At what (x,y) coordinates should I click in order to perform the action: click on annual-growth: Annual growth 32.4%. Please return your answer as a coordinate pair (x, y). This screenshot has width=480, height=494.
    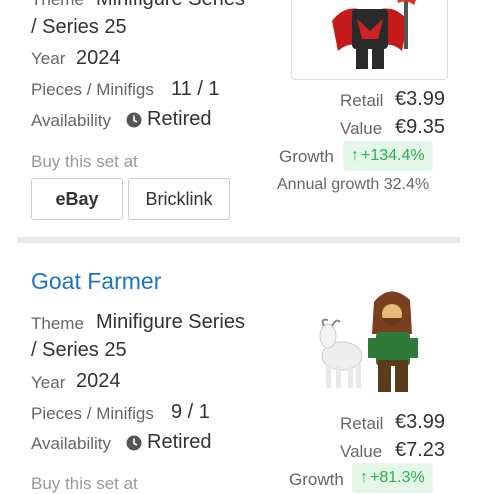
    Looking at the image, I should click on (353, 184).